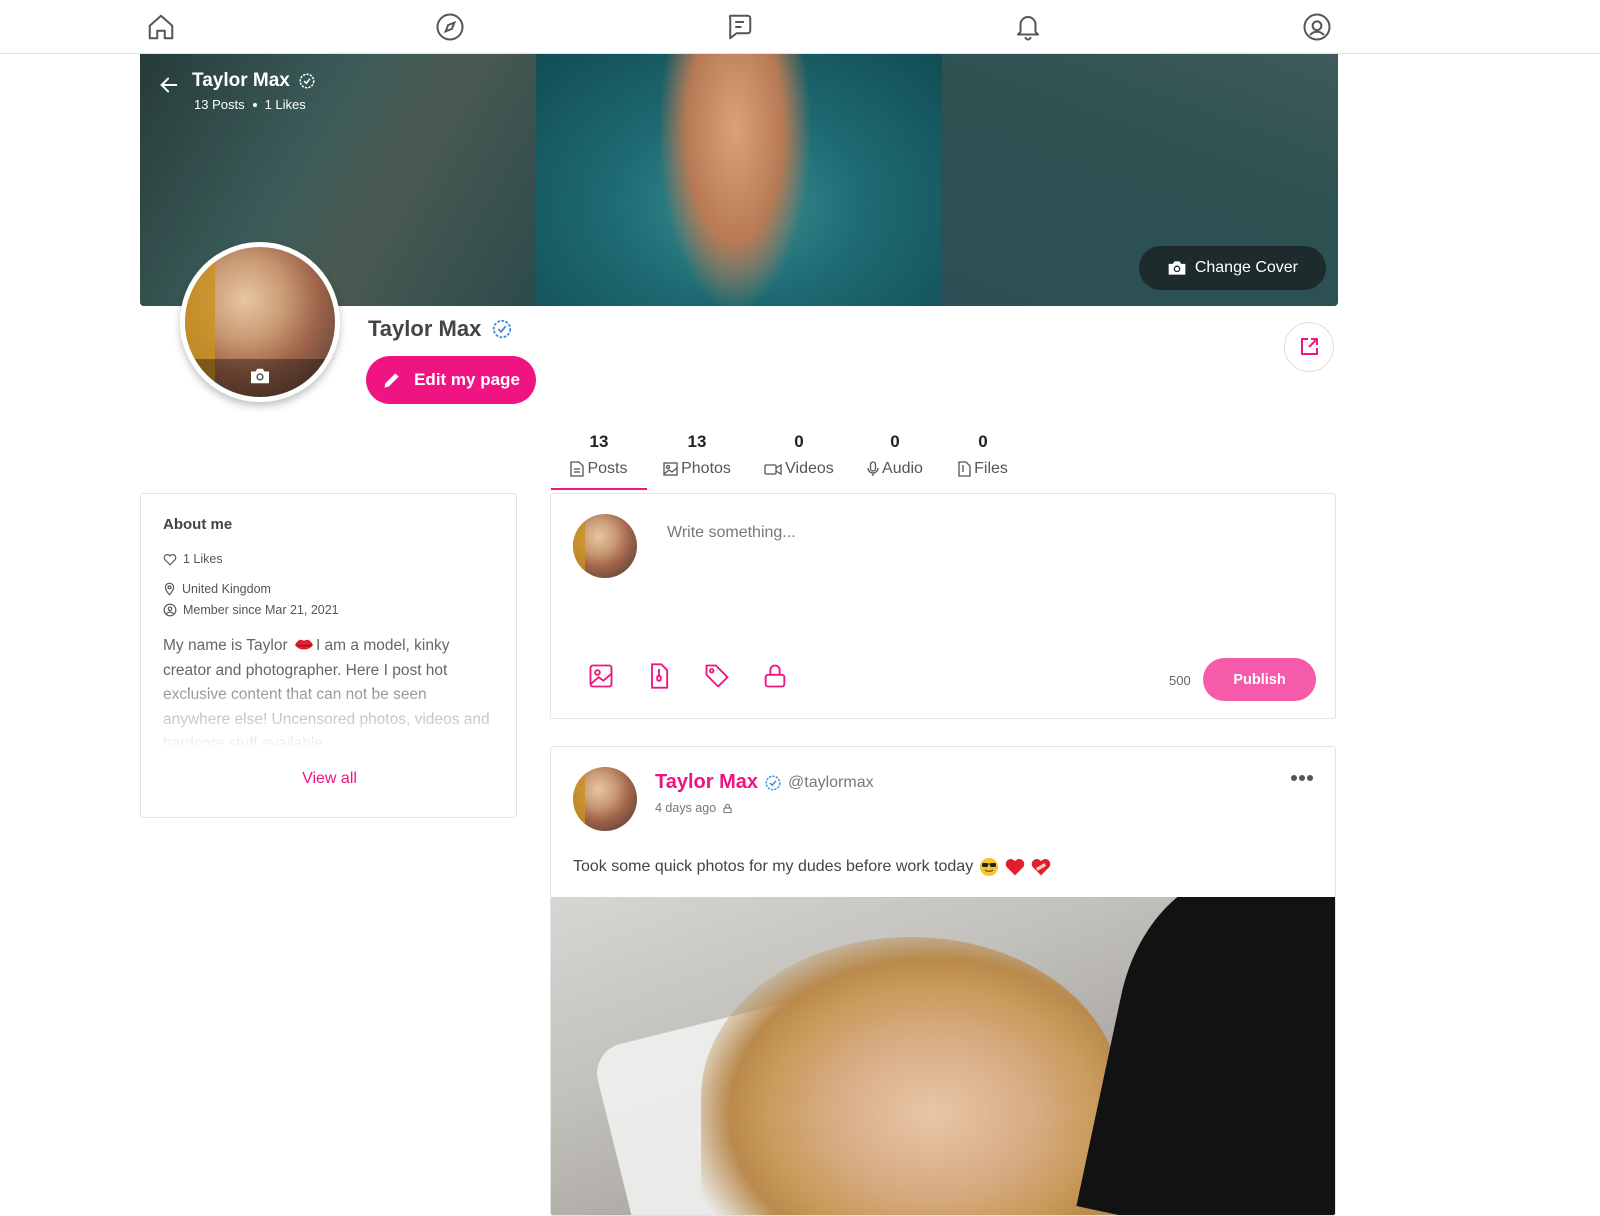 This screenshot has height=1216, width=1600. I want to click on separator-dot, so click(254, 104).